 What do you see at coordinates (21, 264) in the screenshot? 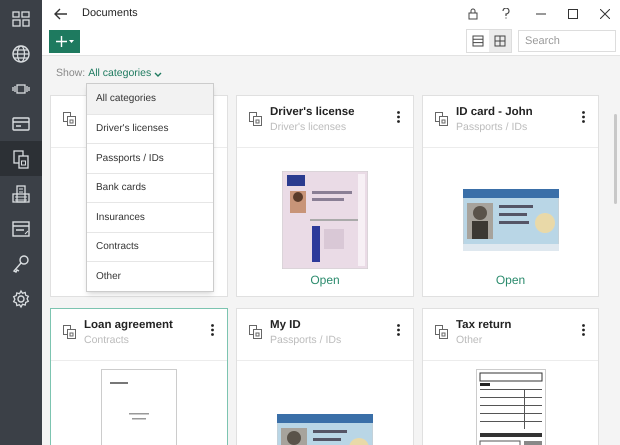
I see `key-icon` at bounding box center [21, 264].